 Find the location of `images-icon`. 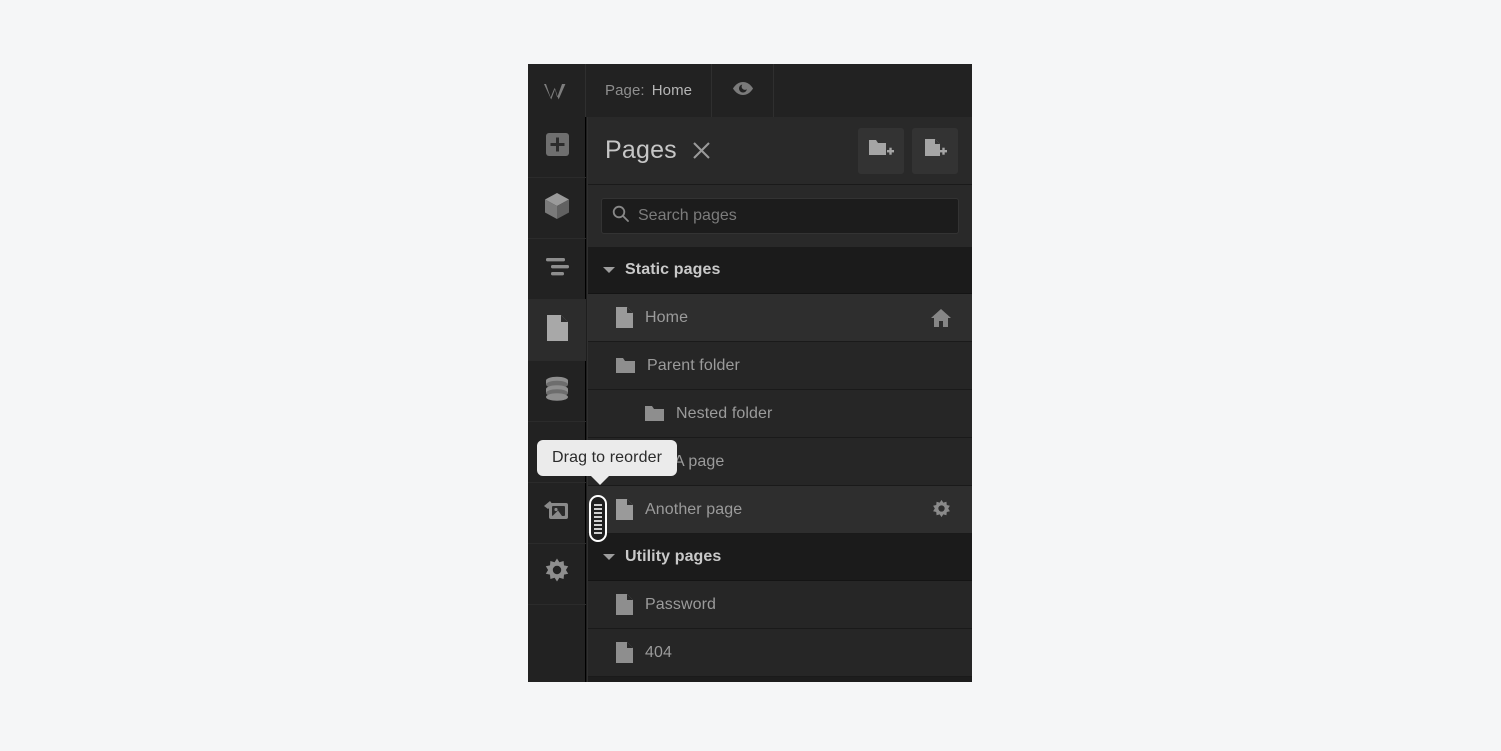

images-icon is located at coordinates (557, 513).